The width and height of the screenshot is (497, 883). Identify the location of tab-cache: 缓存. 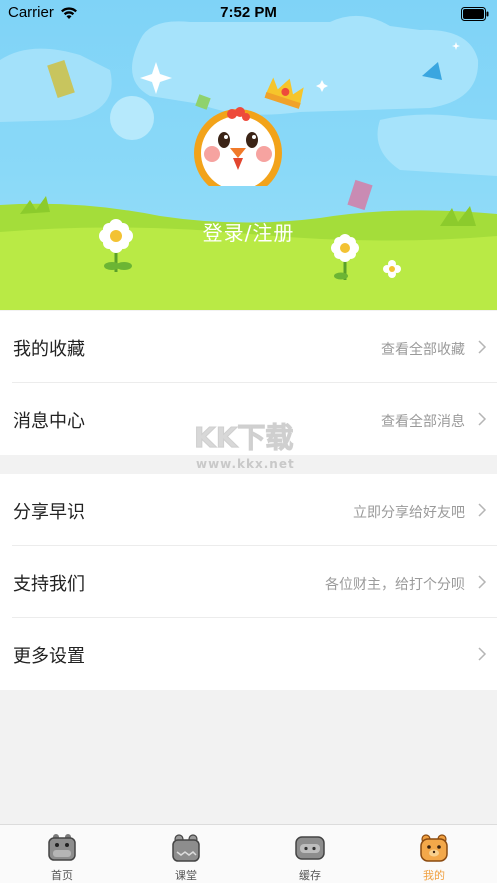
(310, 854).